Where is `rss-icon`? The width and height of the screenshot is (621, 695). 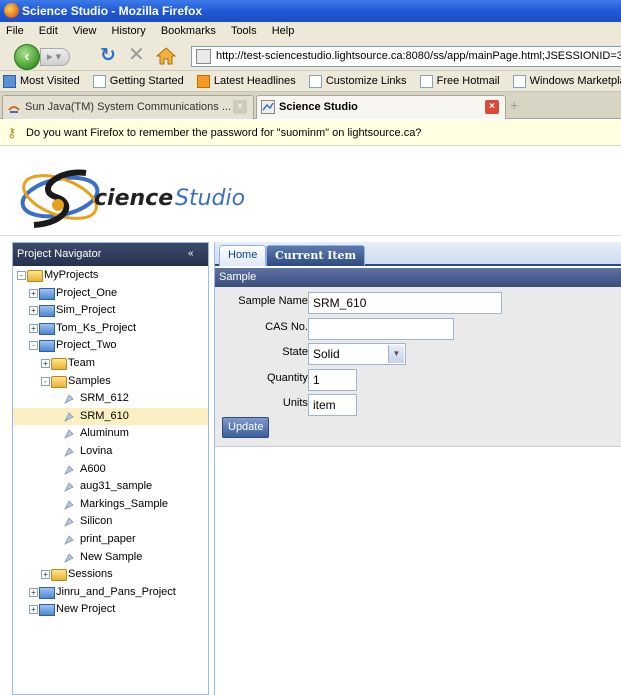
rss-icon is located at coordinates (203, 81).